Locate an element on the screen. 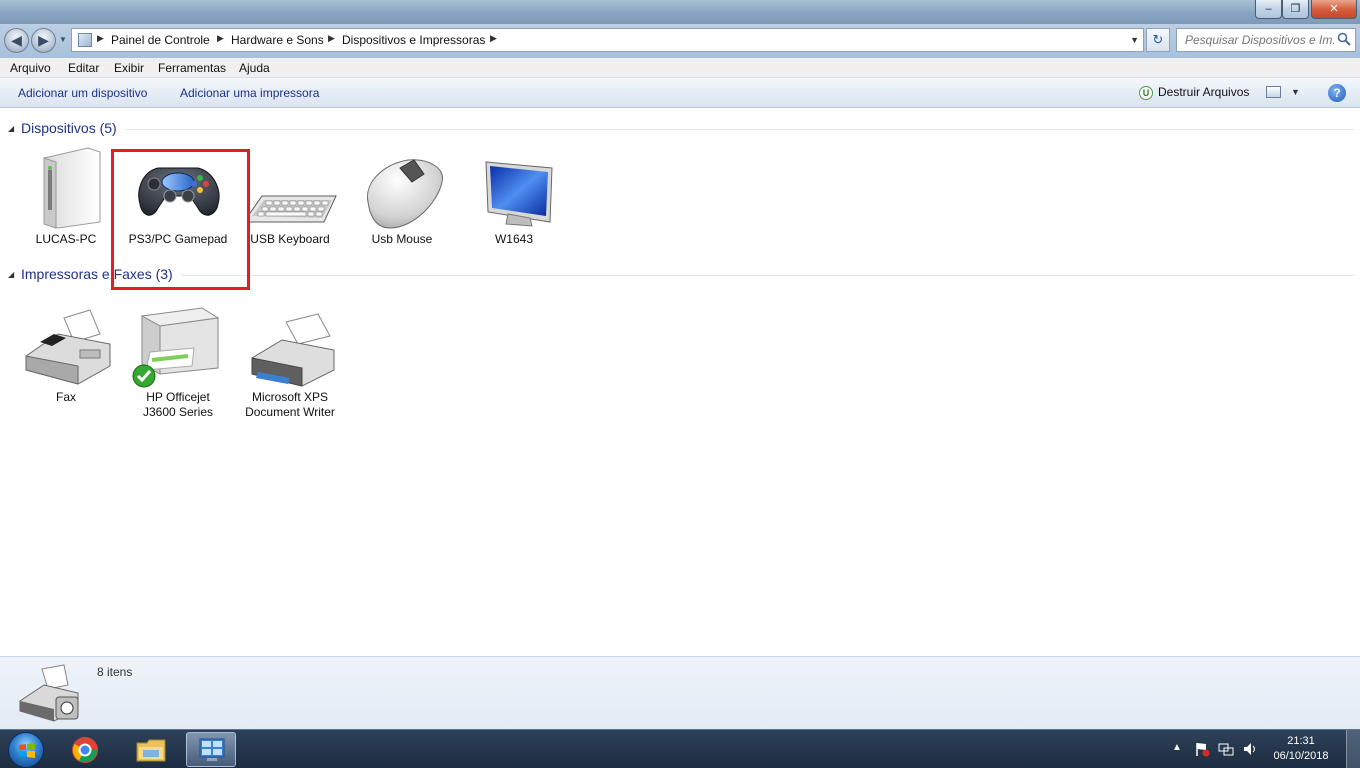  title-bar: – ❐ ✕ is located at coordinates (680, 12).